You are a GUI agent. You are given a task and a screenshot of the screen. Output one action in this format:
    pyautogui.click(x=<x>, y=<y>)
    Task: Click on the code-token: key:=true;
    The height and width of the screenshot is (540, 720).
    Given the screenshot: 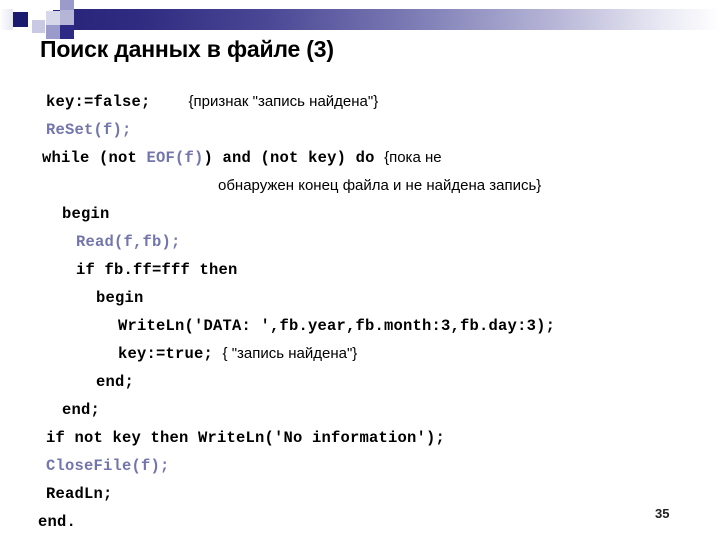 What is the action you would take?
    pyautogui.click(x=170, y=354)
    